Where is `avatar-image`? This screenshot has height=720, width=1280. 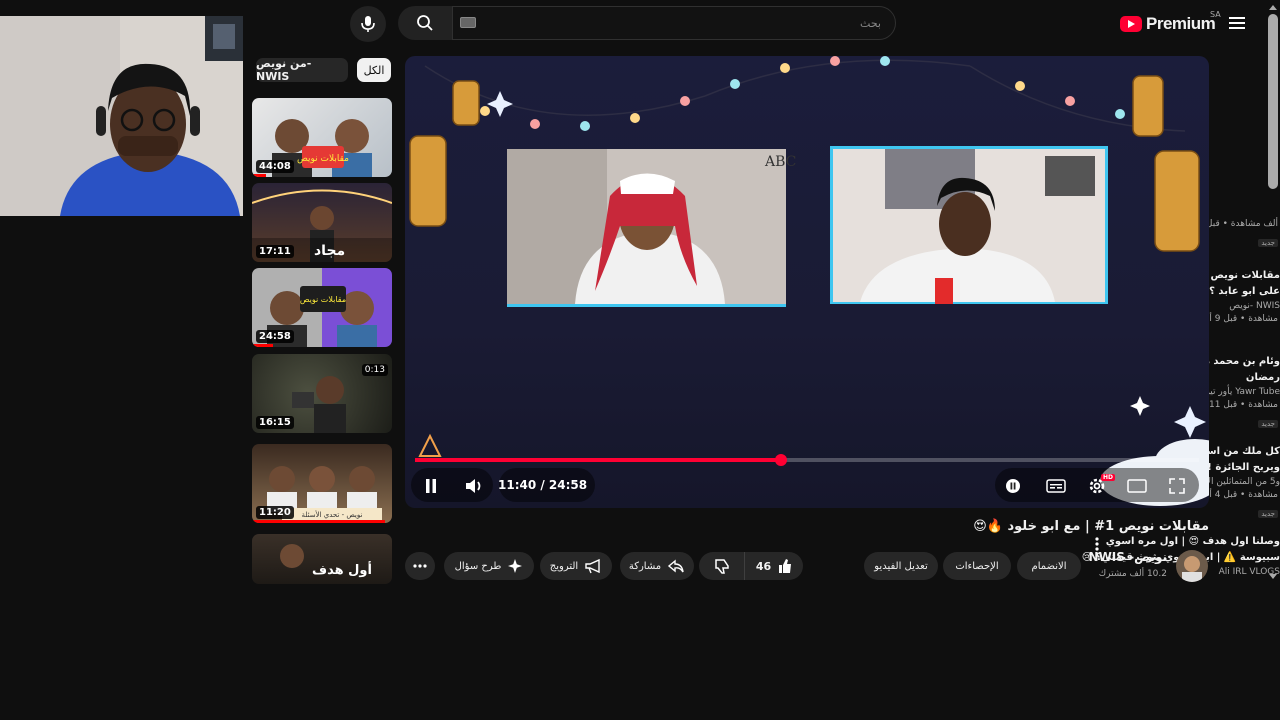
avatar-image is located at coordinates (1192, 566).